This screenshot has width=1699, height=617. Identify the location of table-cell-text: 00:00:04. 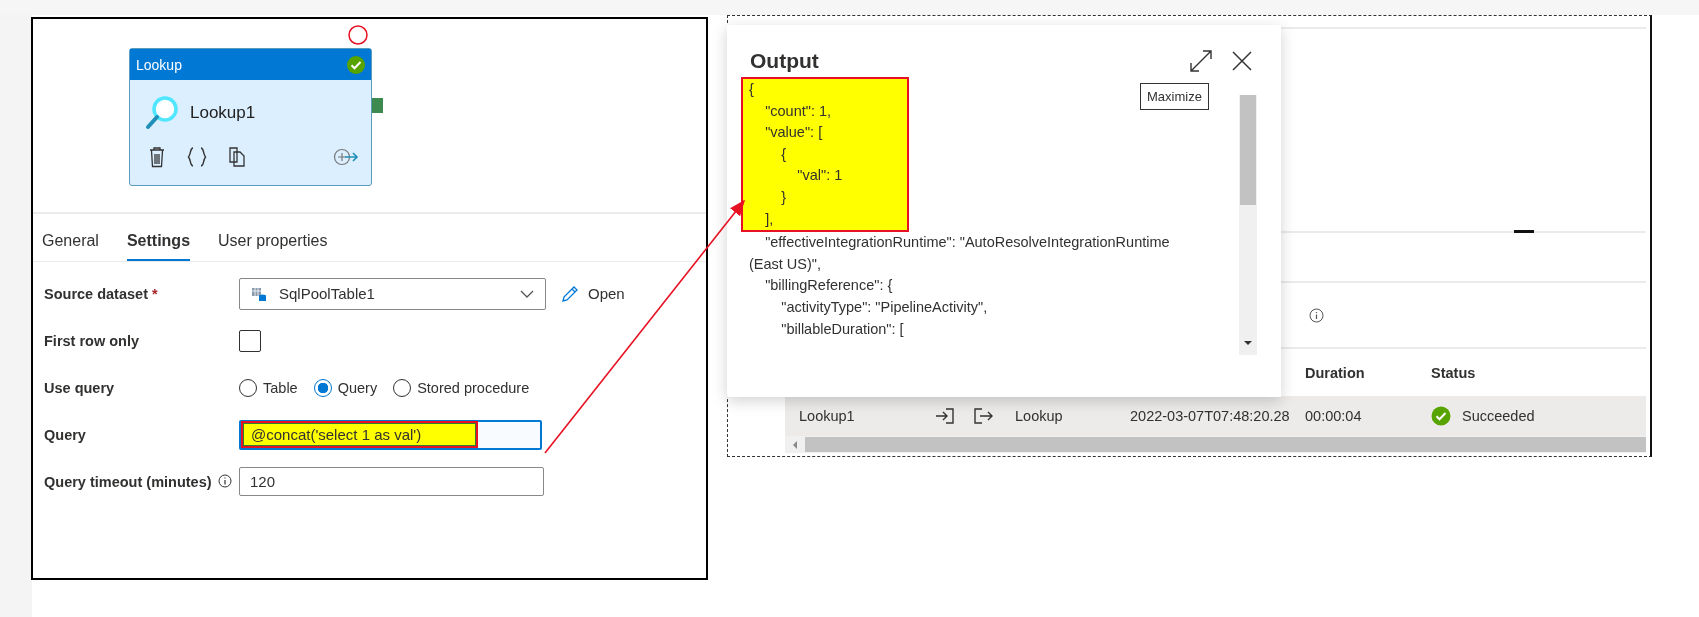
(1334, 416).